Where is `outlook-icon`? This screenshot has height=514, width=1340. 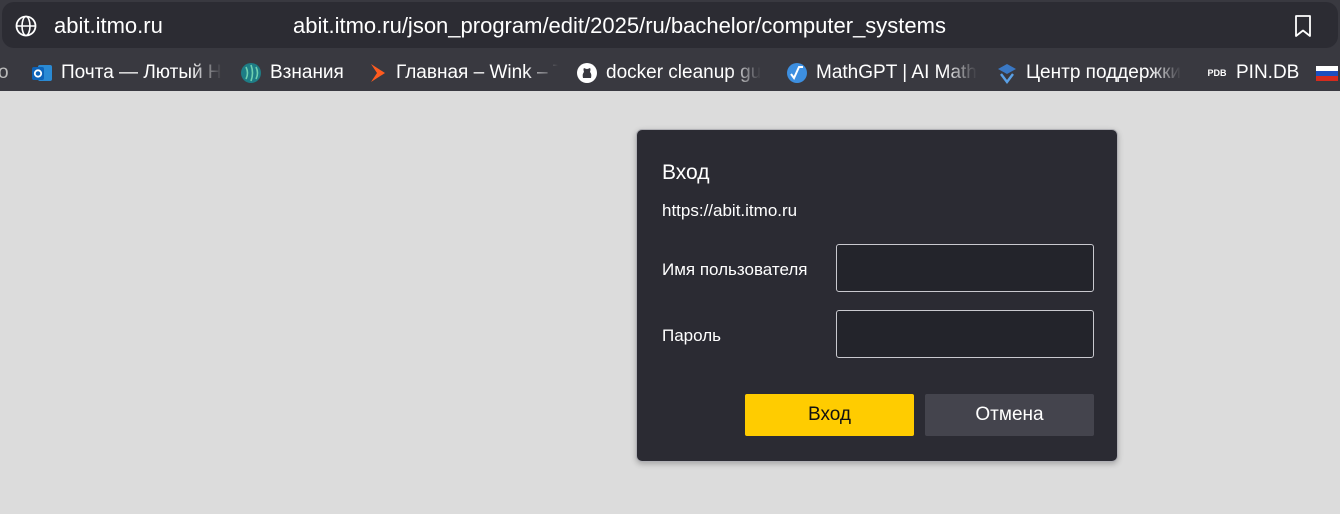 outlook-icon is located at coordinates (42, 73).